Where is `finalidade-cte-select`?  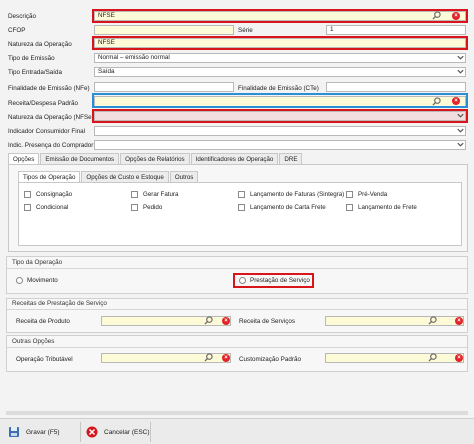
finalidade-cte-select is located at coordinates (396, 87).